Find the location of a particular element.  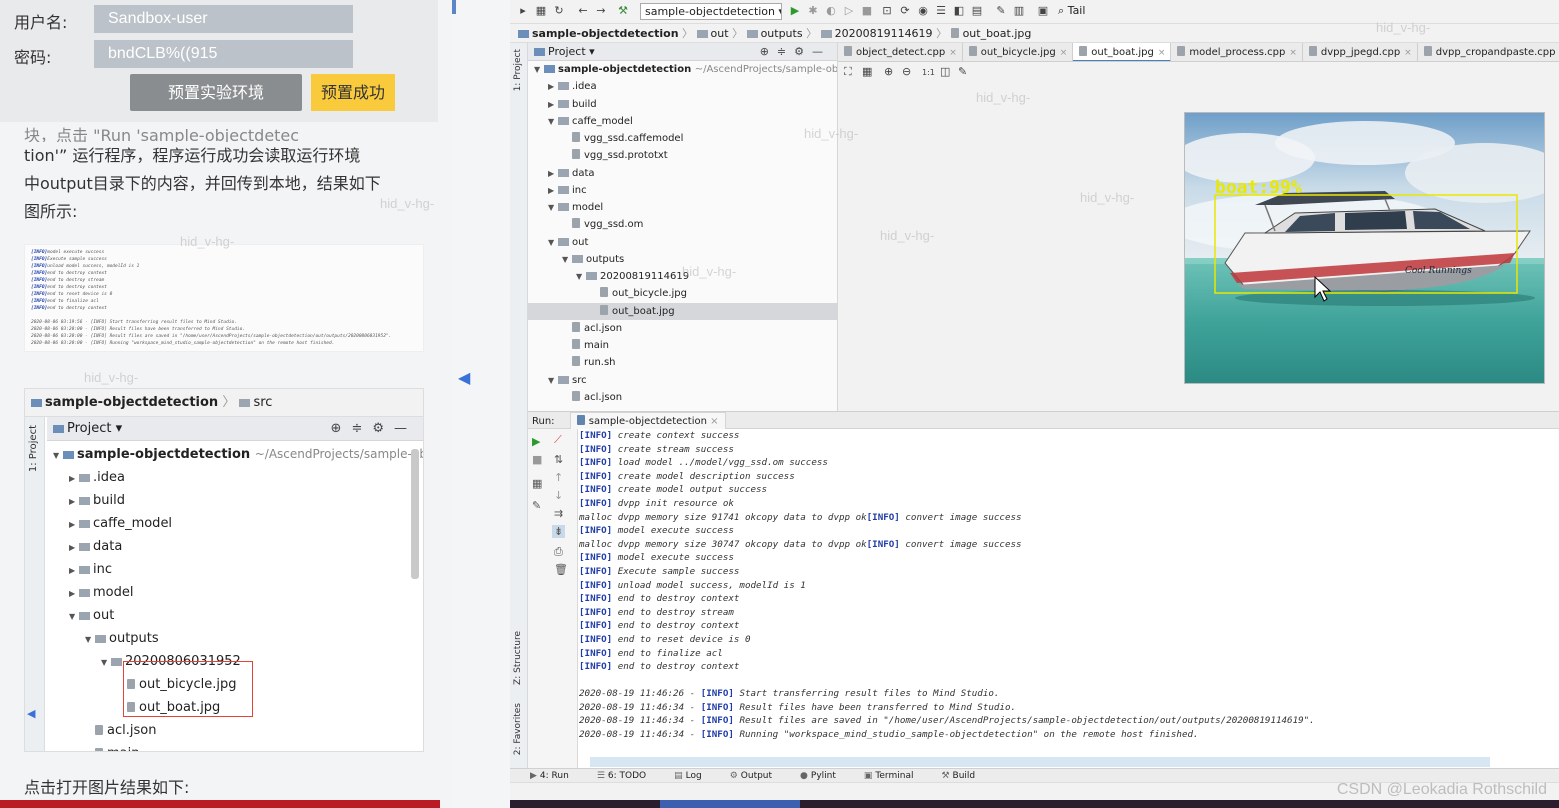

profile-icon: ▷ is located at coordinates (849, 11).